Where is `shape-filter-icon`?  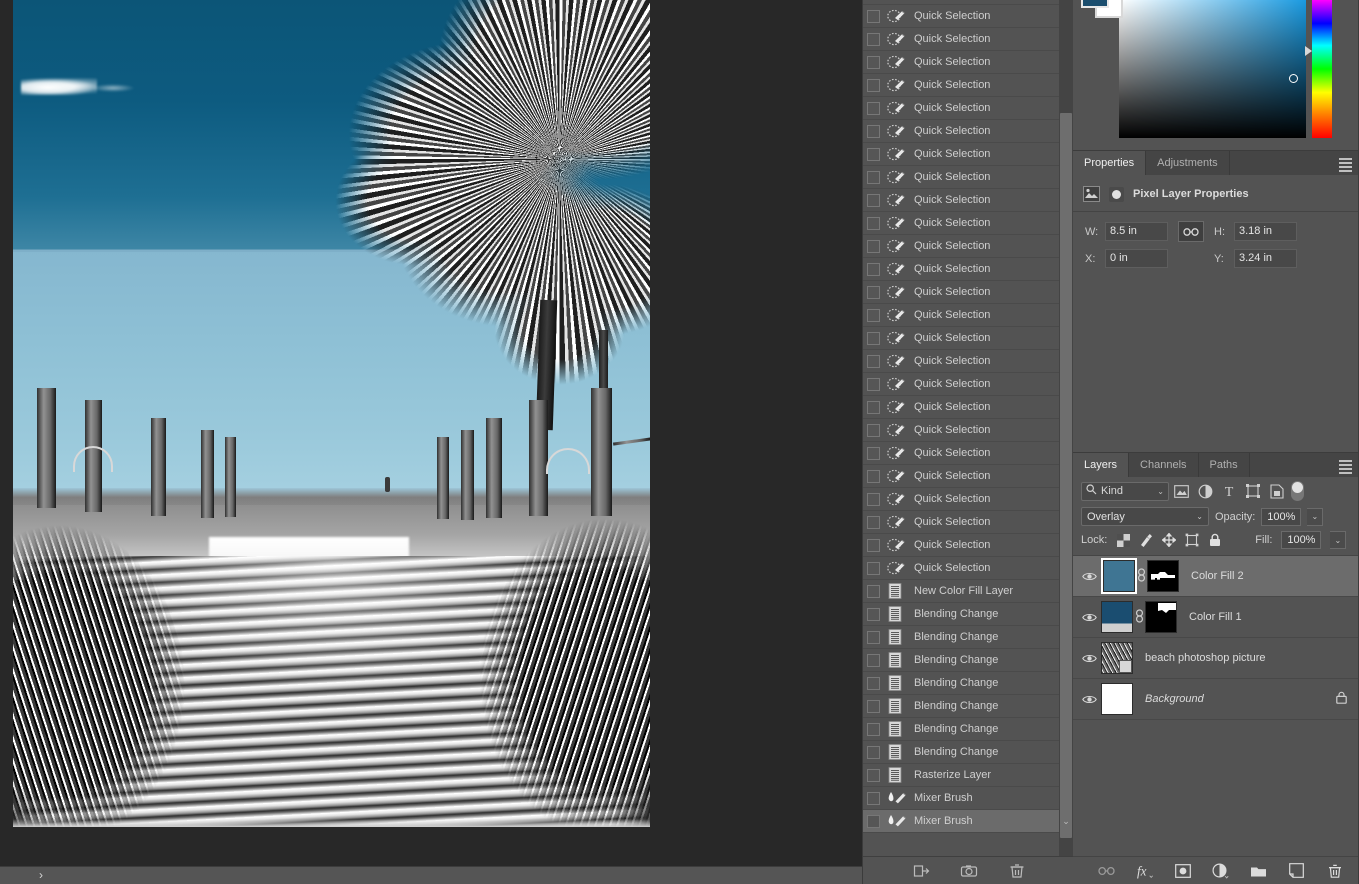 shape-filter-icon is located at coordinates (1253, 491).